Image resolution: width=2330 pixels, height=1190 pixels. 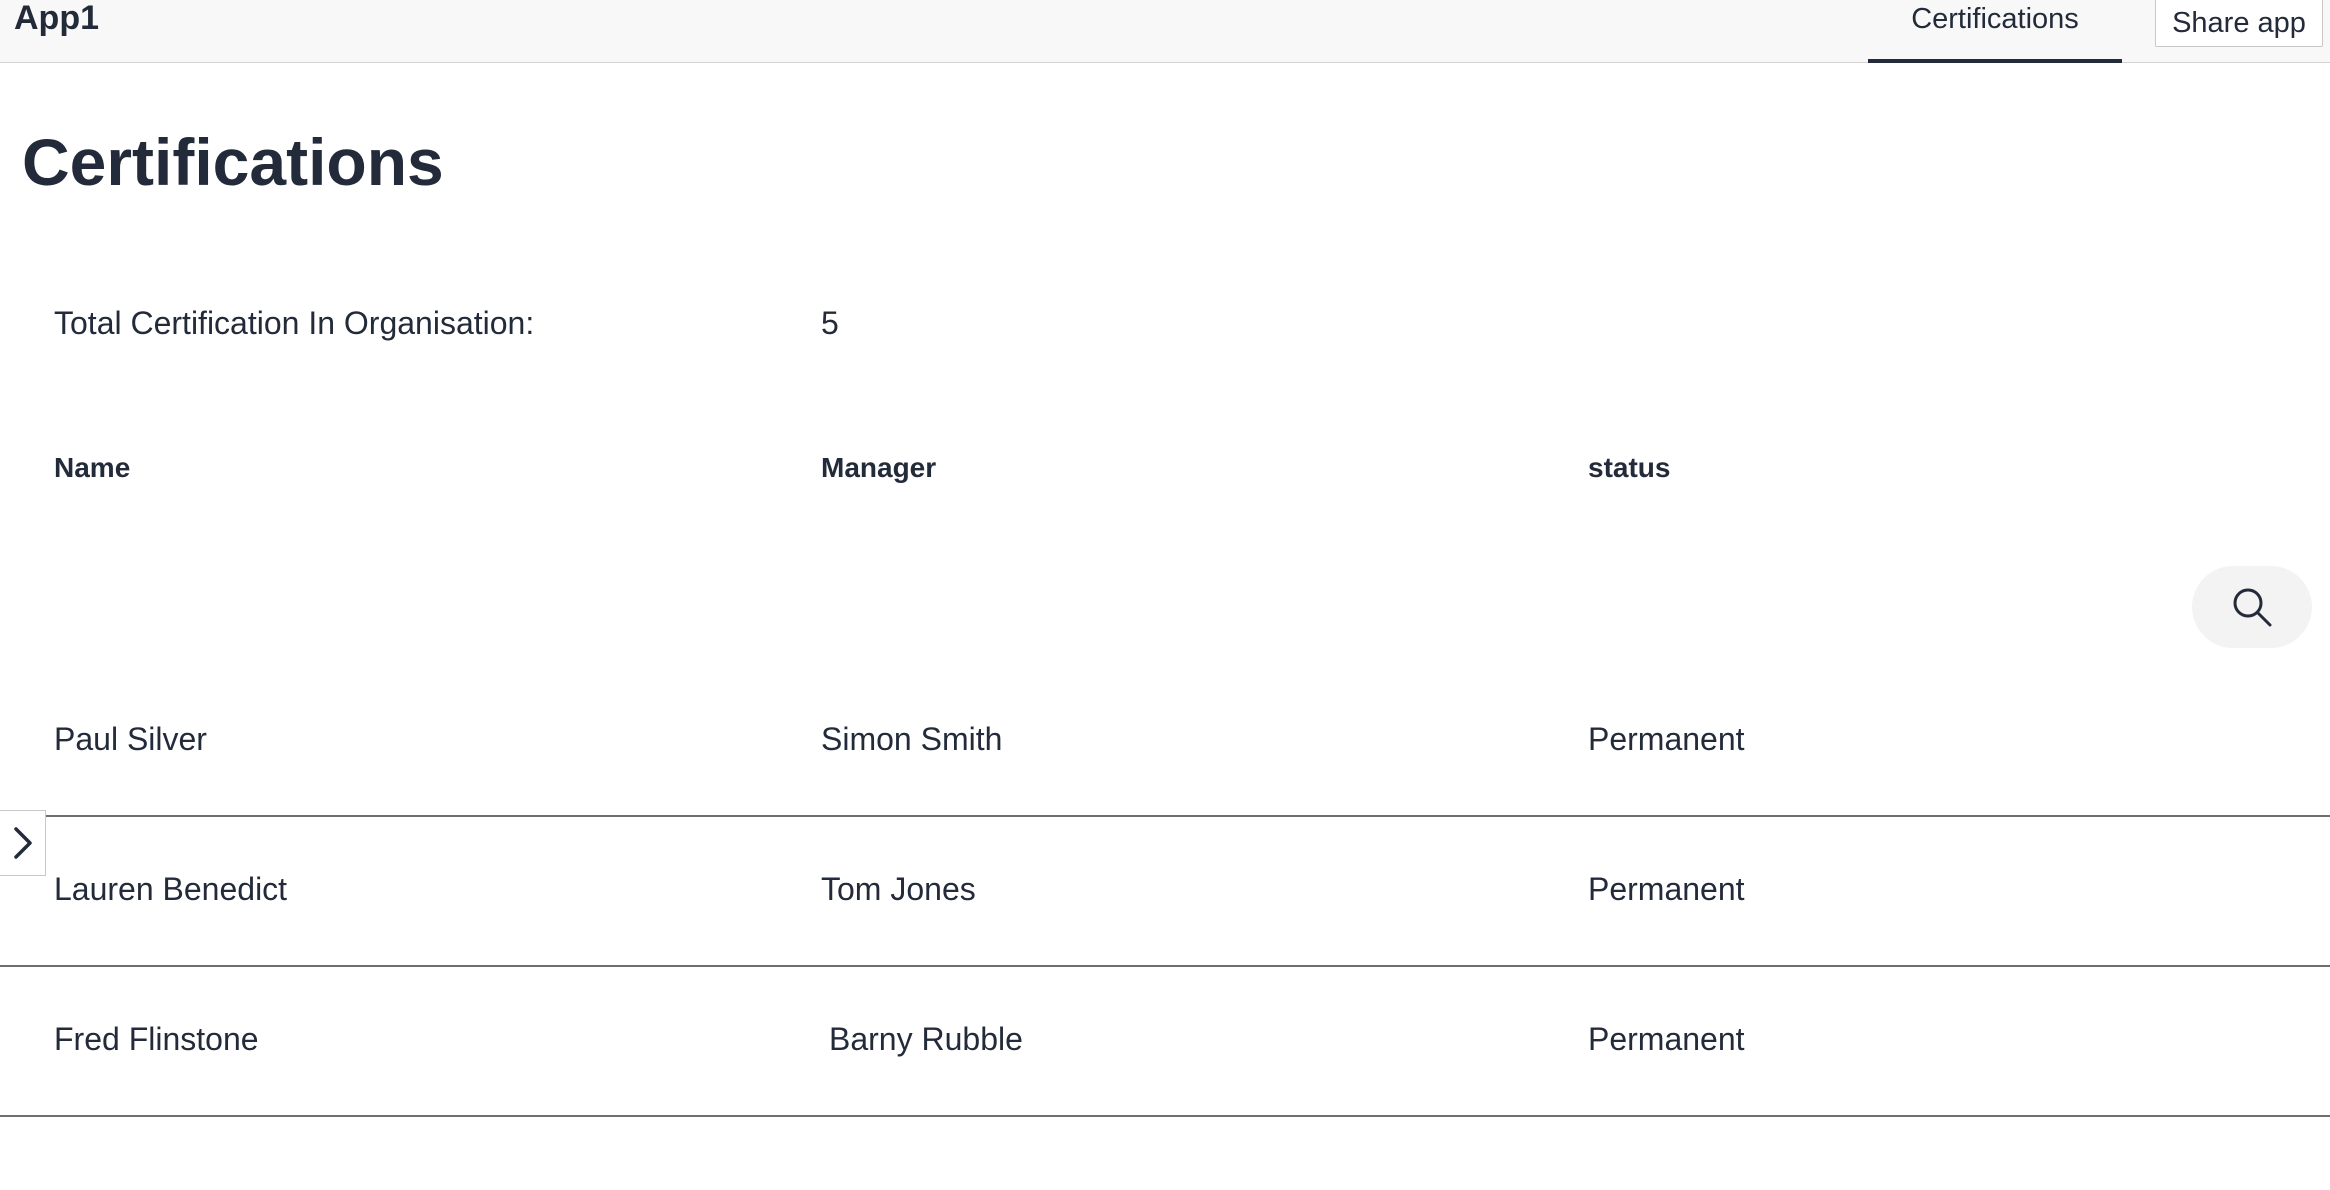 I want to click on search-button, so click(x=2252, y=607).